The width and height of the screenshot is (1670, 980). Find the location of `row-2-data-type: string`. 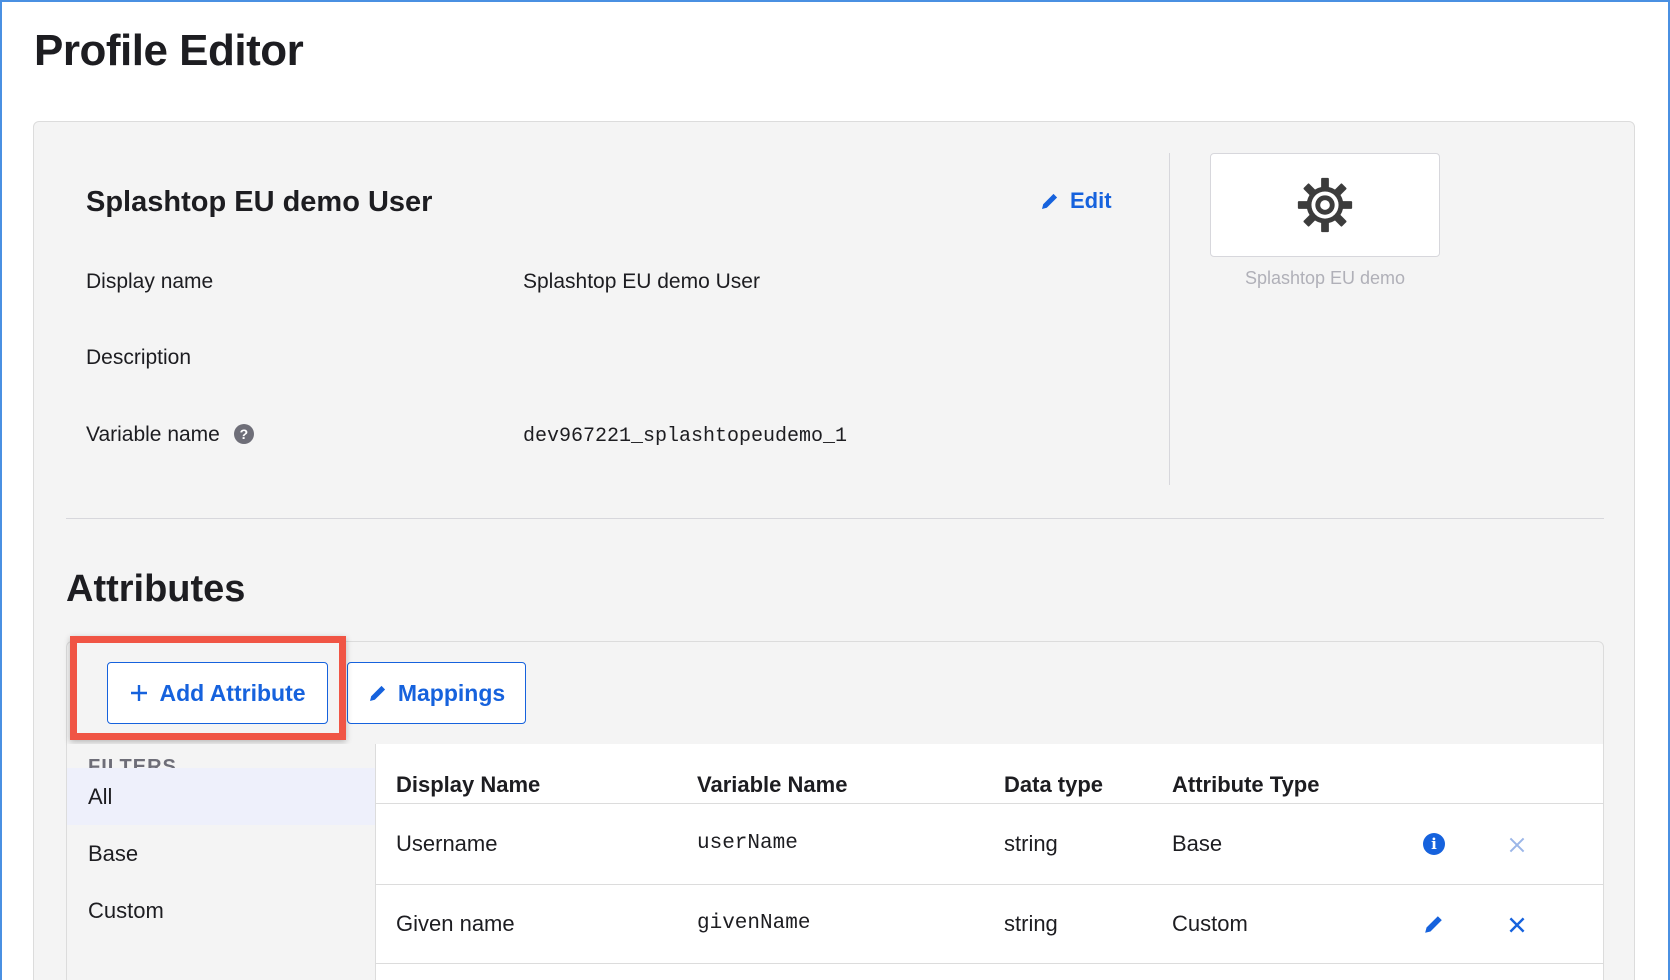

row-2-data-type: string is located at coordinates (1031, 923).